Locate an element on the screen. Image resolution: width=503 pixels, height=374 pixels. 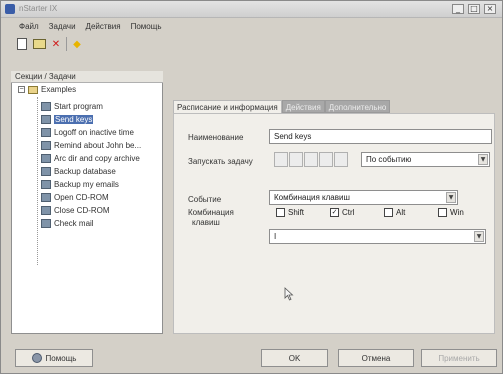
ok-button-label: OK is located at coordinates (294, 358).